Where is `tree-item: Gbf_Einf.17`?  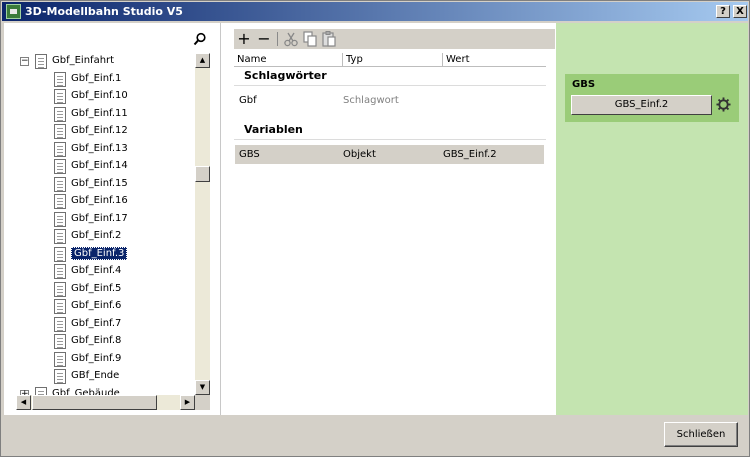
tree-item: Gbf_Einf.17 is located at coordinates (105, 219).